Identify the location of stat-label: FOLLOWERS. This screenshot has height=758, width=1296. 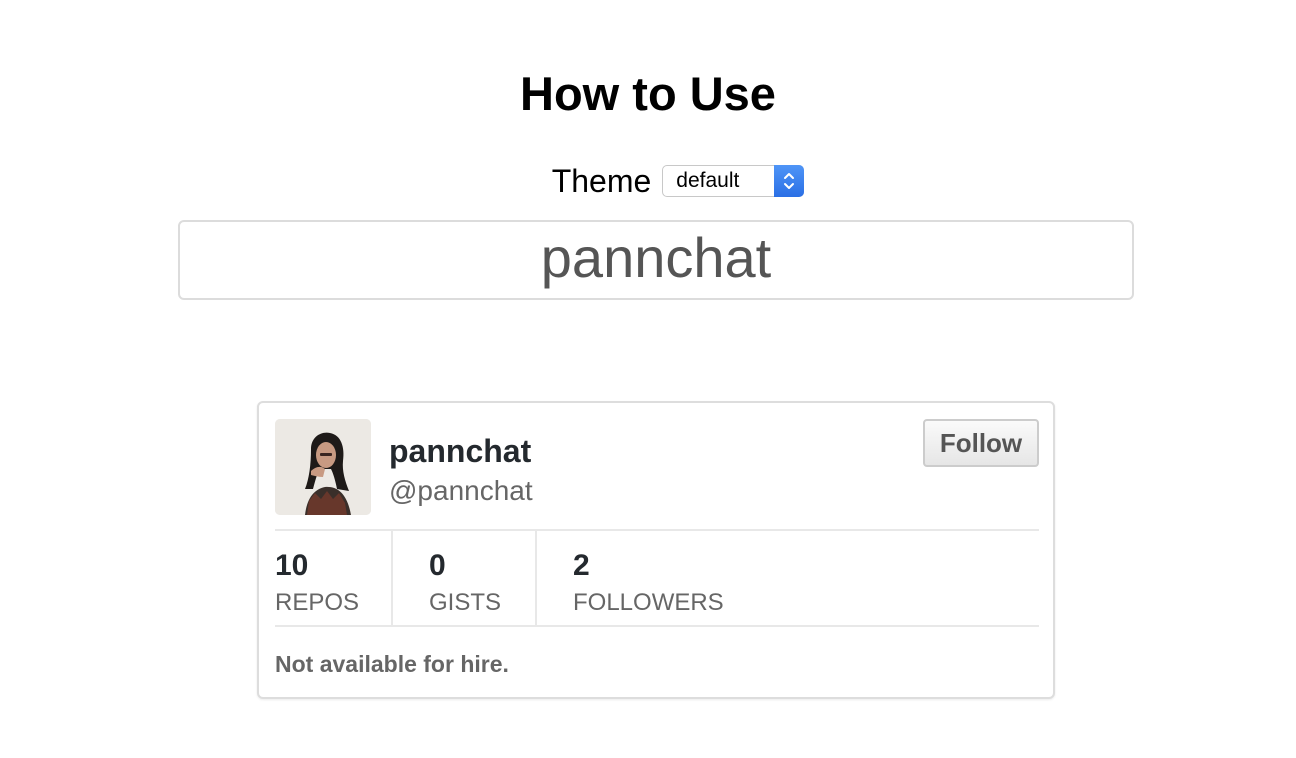
(648, 602).